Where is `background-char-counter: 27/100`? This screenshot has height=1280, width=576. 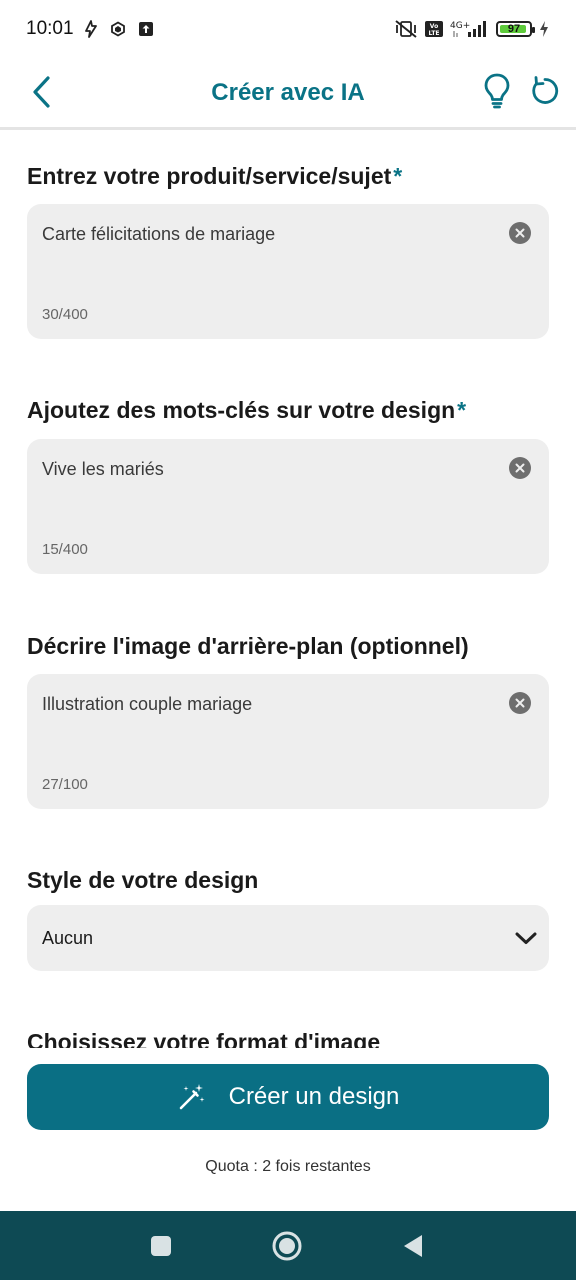
background-char-counter: 27/100 is located at coordinates (65, 784).